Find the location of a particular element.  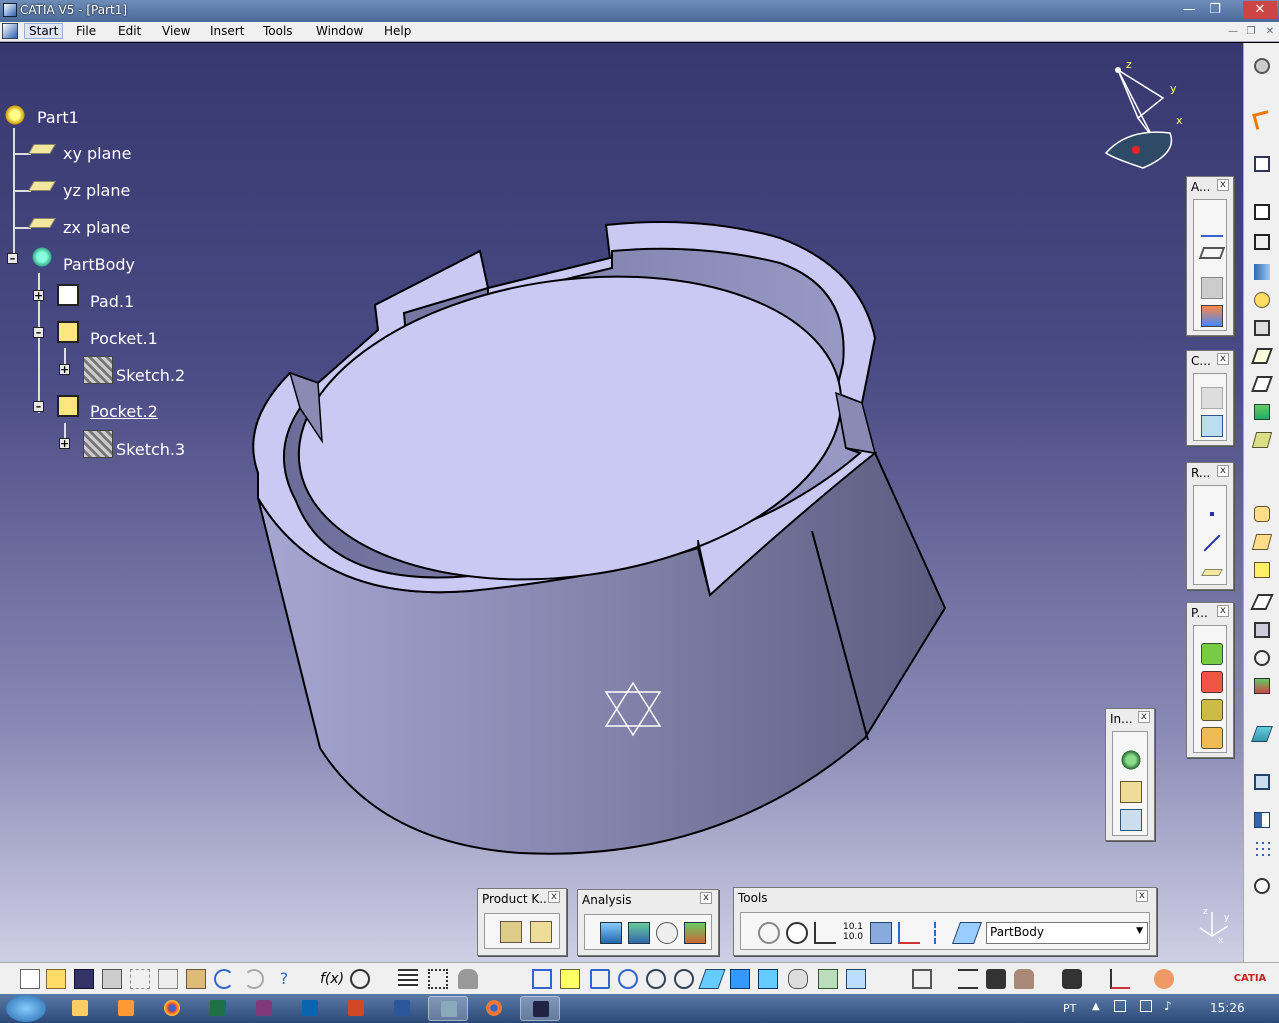

menu-file: File is located at coordinates (86, 31).